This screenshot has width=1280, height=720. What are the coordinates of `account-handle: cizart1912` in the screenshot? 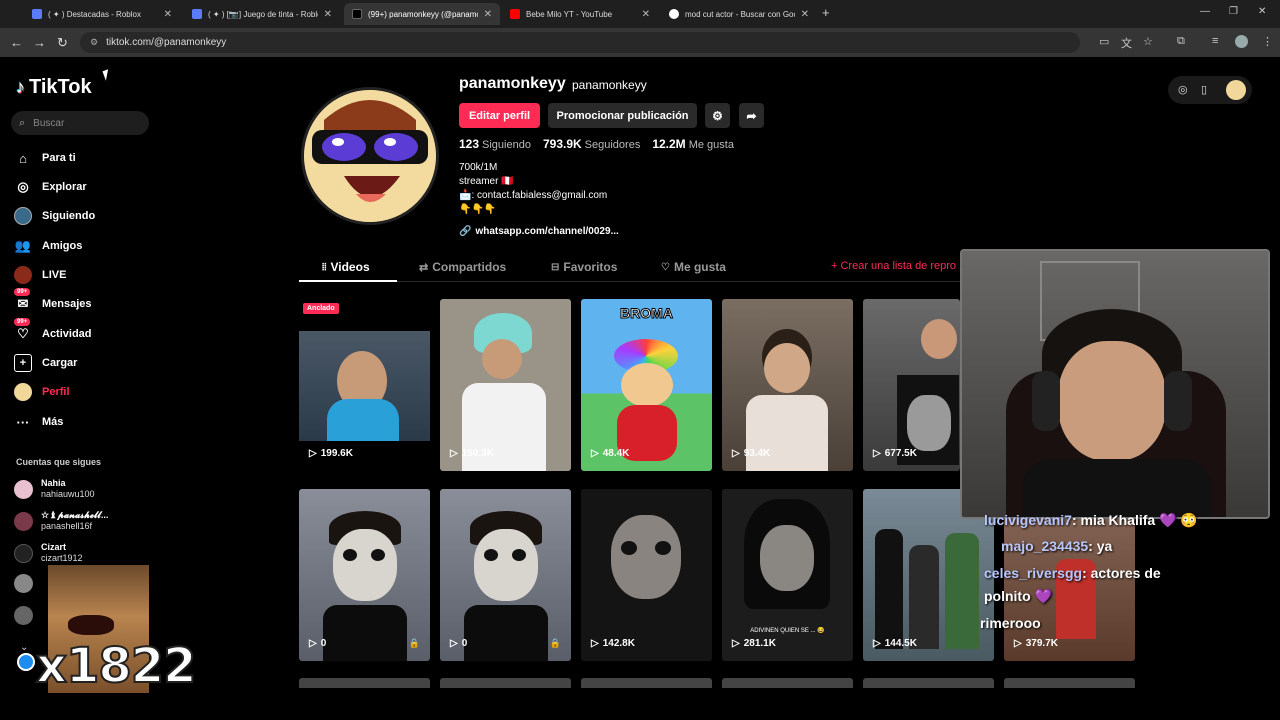 It's located at (62, 558).